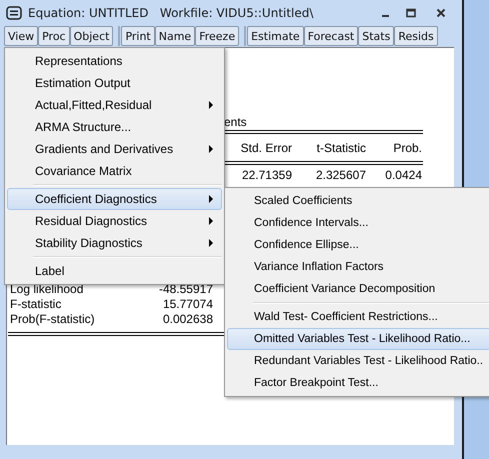 The height and width of the screenshot is (459, 489). I want to click on stat-label: Prob(F-statistic), so click(53, 319).